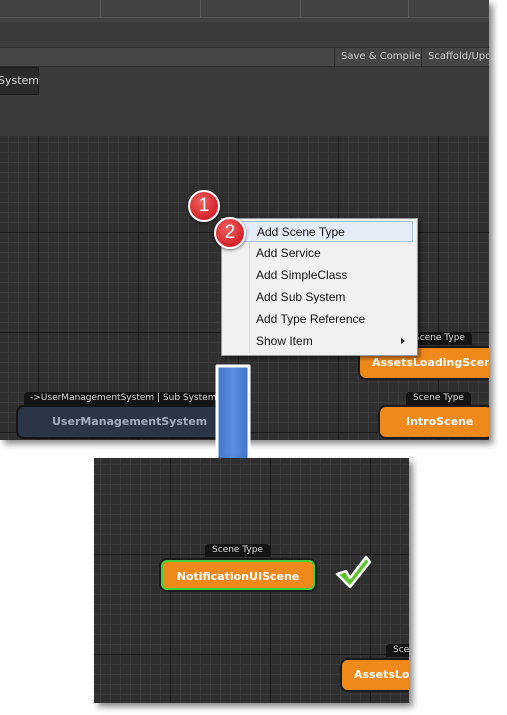 The width and height of the screenshot is (507, 715). I want to click on menu-item-add-simpleclass: Add SimpleClass, so click(318, 275).